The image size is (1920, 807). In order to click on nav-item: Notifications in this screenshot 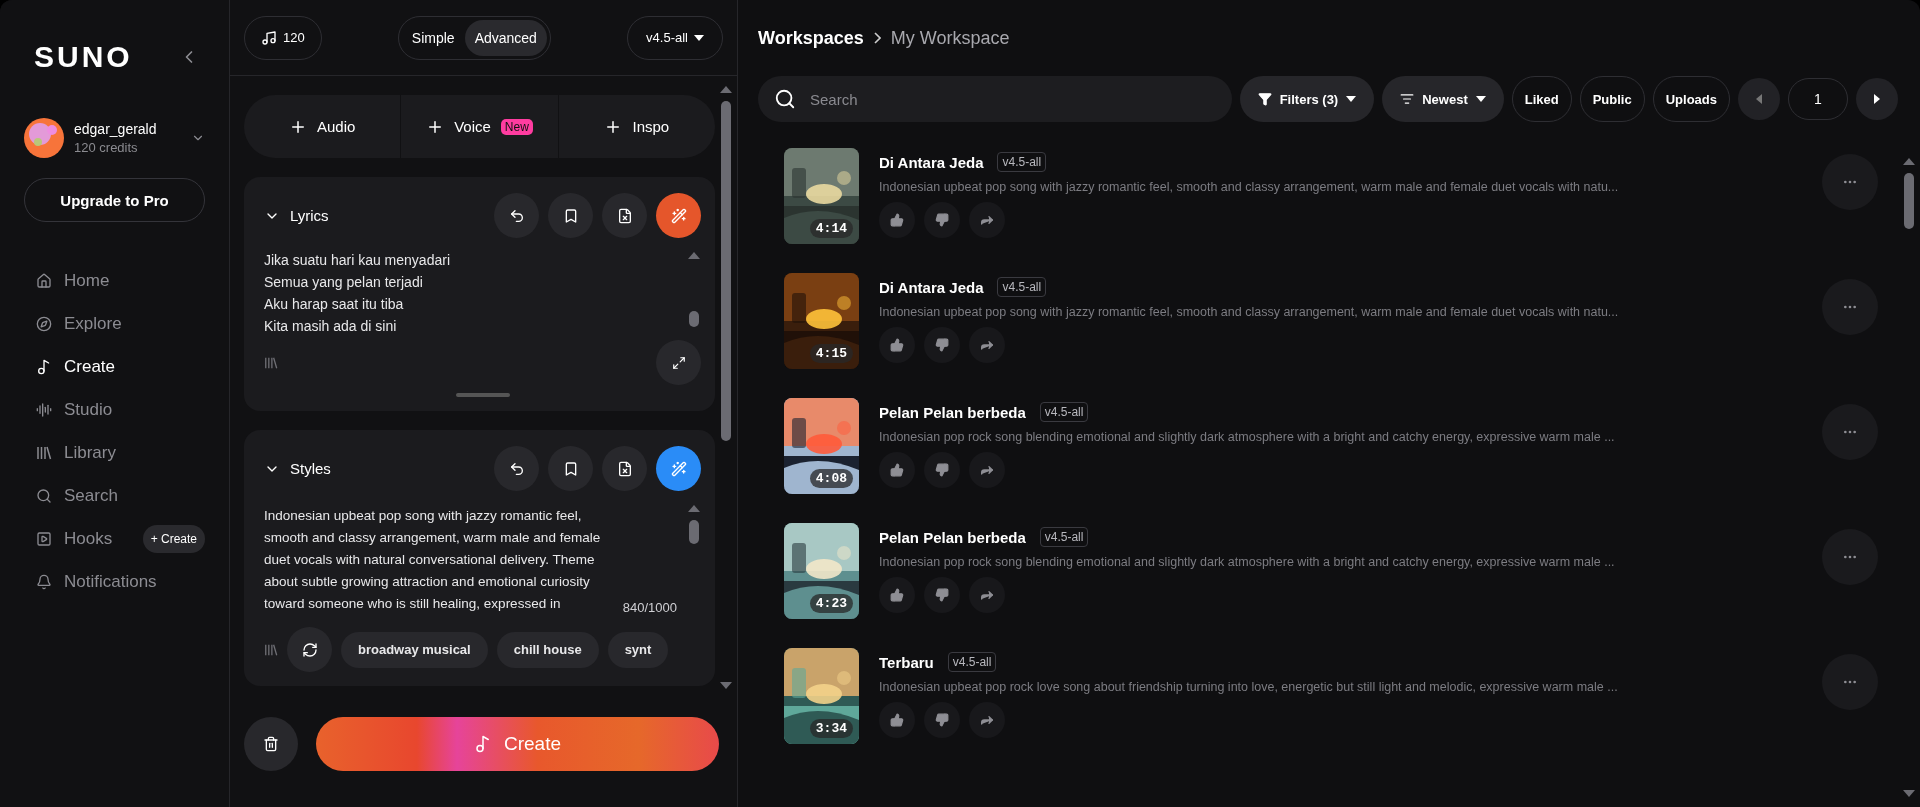, I will do `click(114, 581)`.